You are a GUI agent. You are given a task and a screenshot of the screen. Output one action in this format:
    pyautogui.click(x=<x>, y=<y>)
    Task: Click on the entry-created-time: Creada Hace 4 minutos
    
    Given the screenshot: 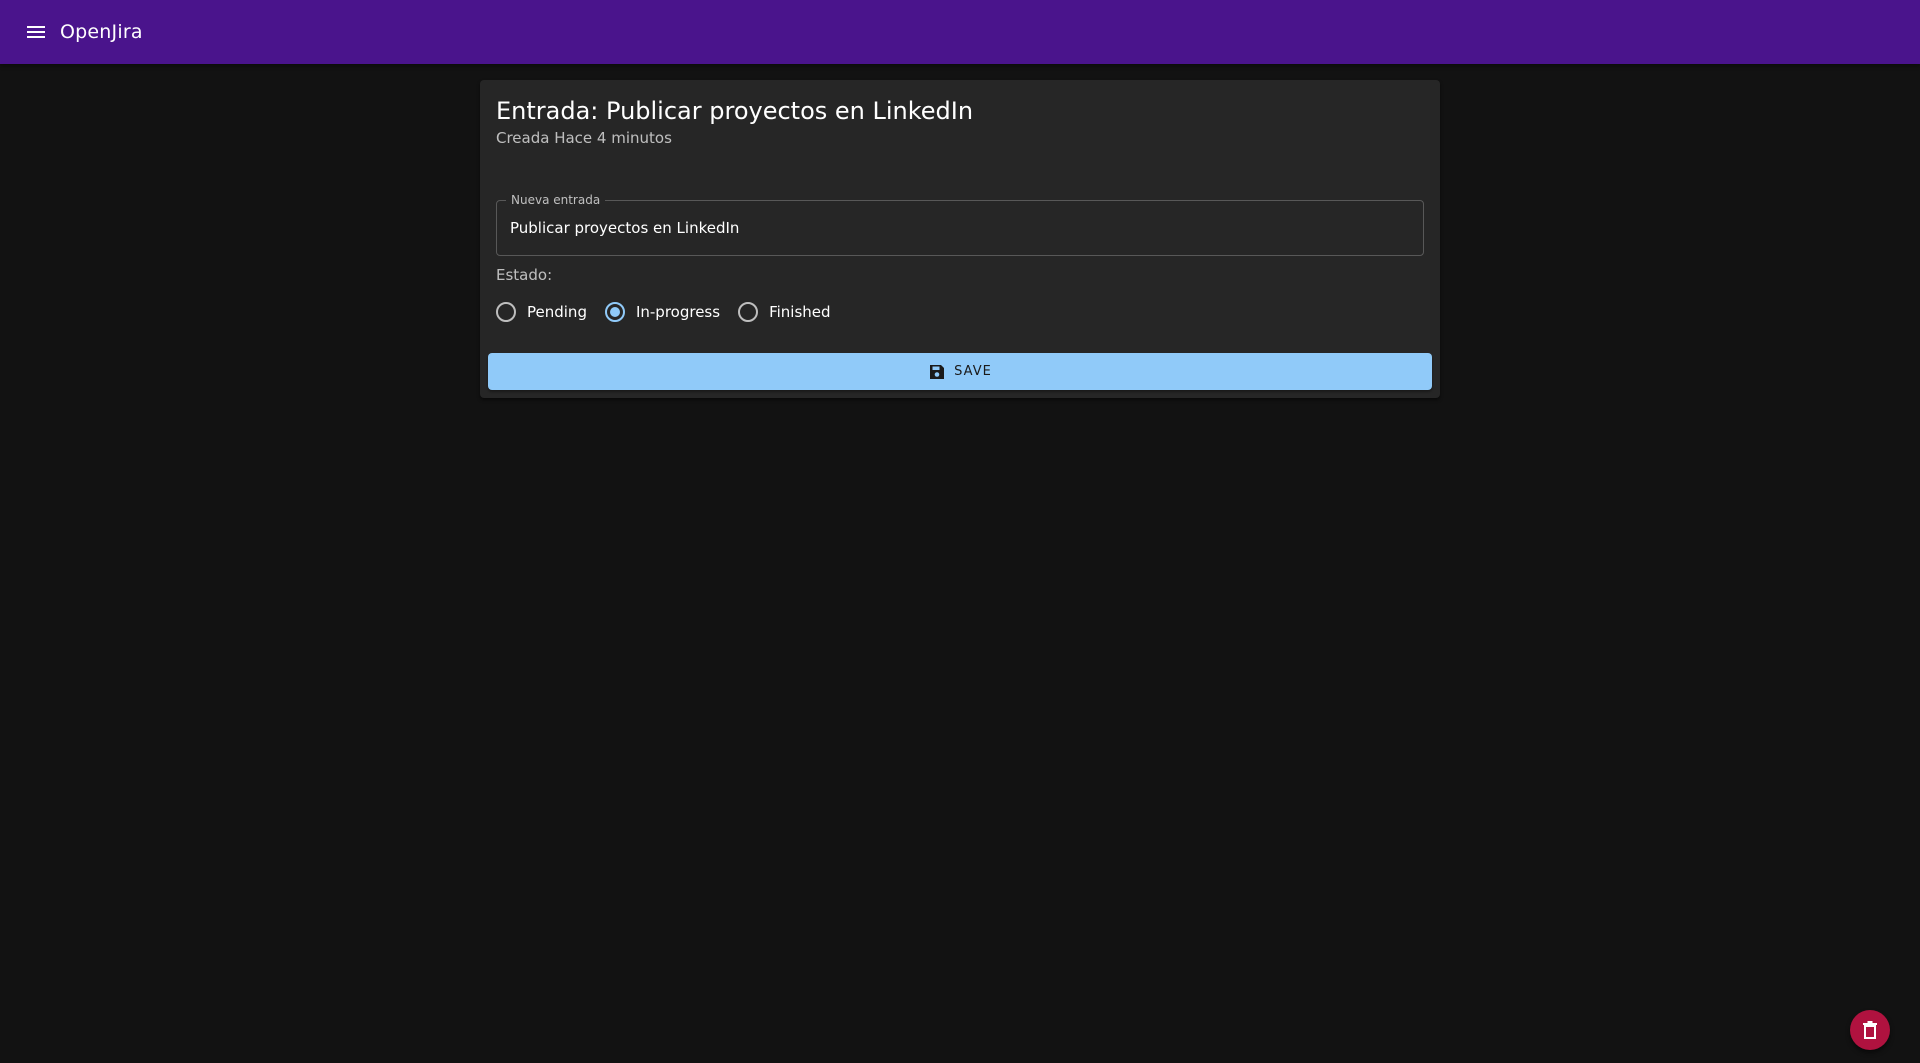 What is the action you would take?
    pyautogui.click(x=584, y=138)
    